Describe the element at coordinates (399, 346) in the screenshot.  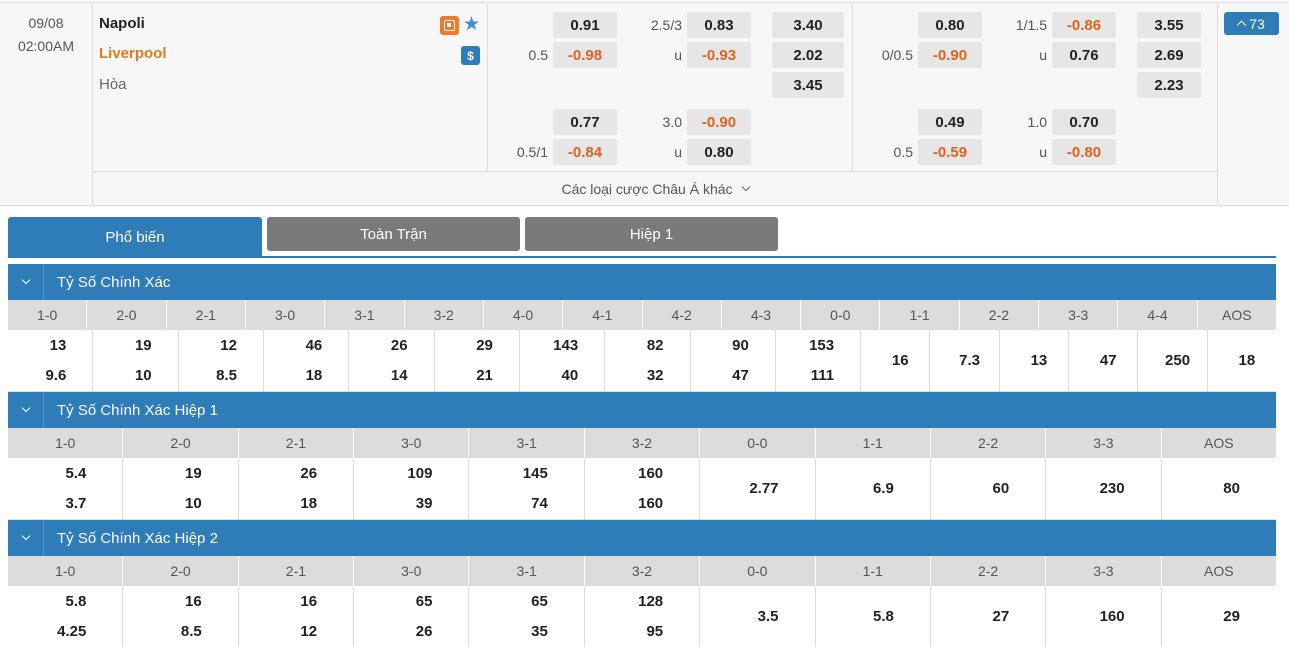
I see `home-score-odd: 26` at that location.